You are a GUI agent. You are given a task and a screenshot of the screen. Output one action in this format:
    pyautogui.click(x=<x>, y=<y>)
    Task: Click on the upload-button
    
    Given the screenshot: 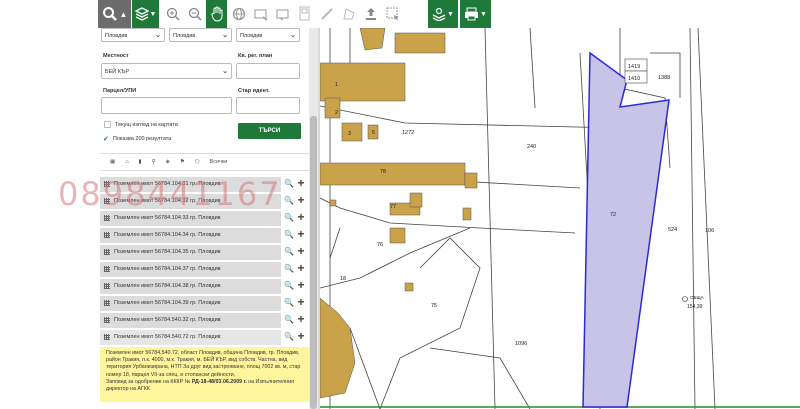 What is the action you would take?
    pyautogui.click(x=371, y=14)
    